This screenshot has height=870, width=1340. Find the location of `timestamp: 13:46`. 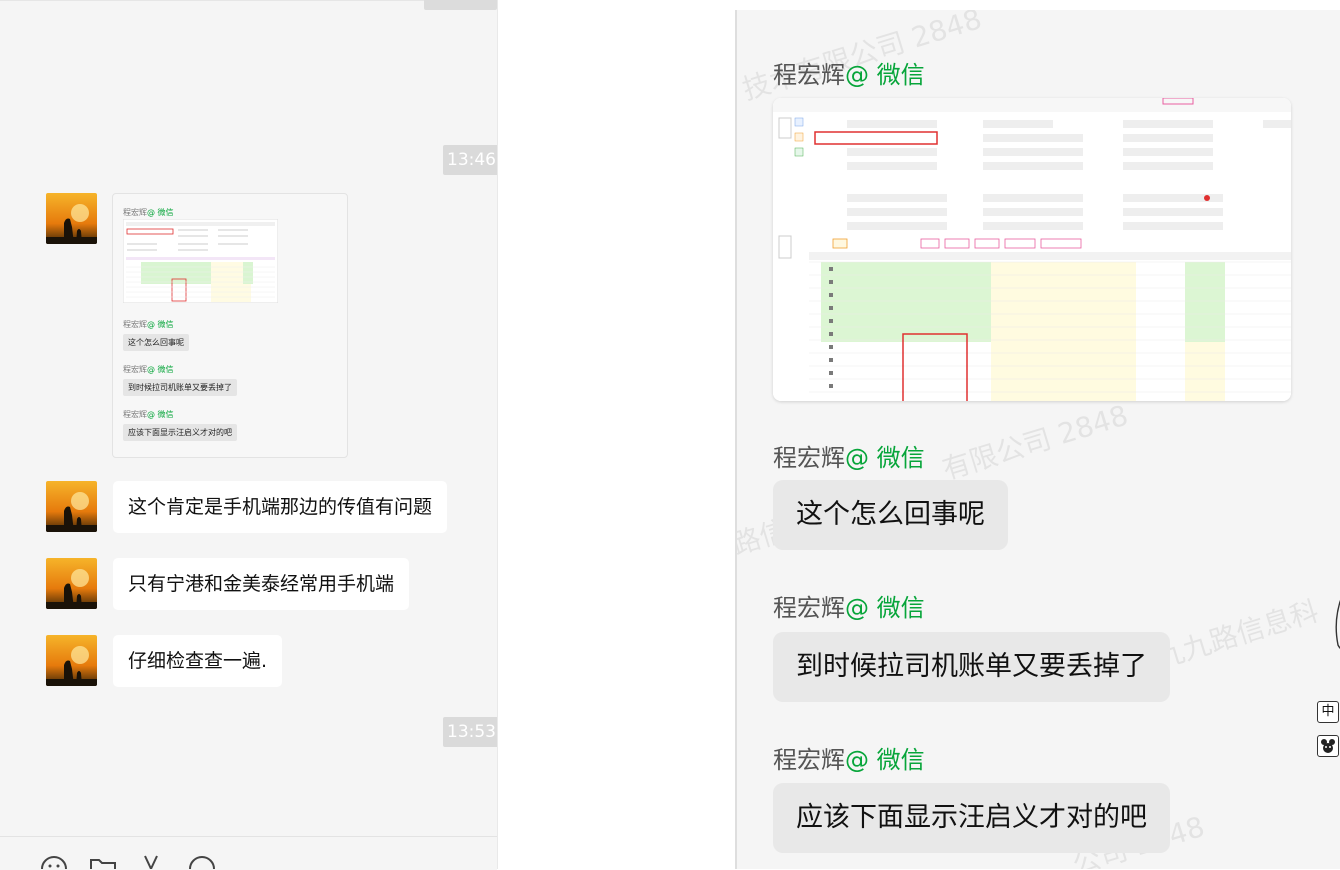

timestamp: 13:46 is located at coordinates (471, 160).